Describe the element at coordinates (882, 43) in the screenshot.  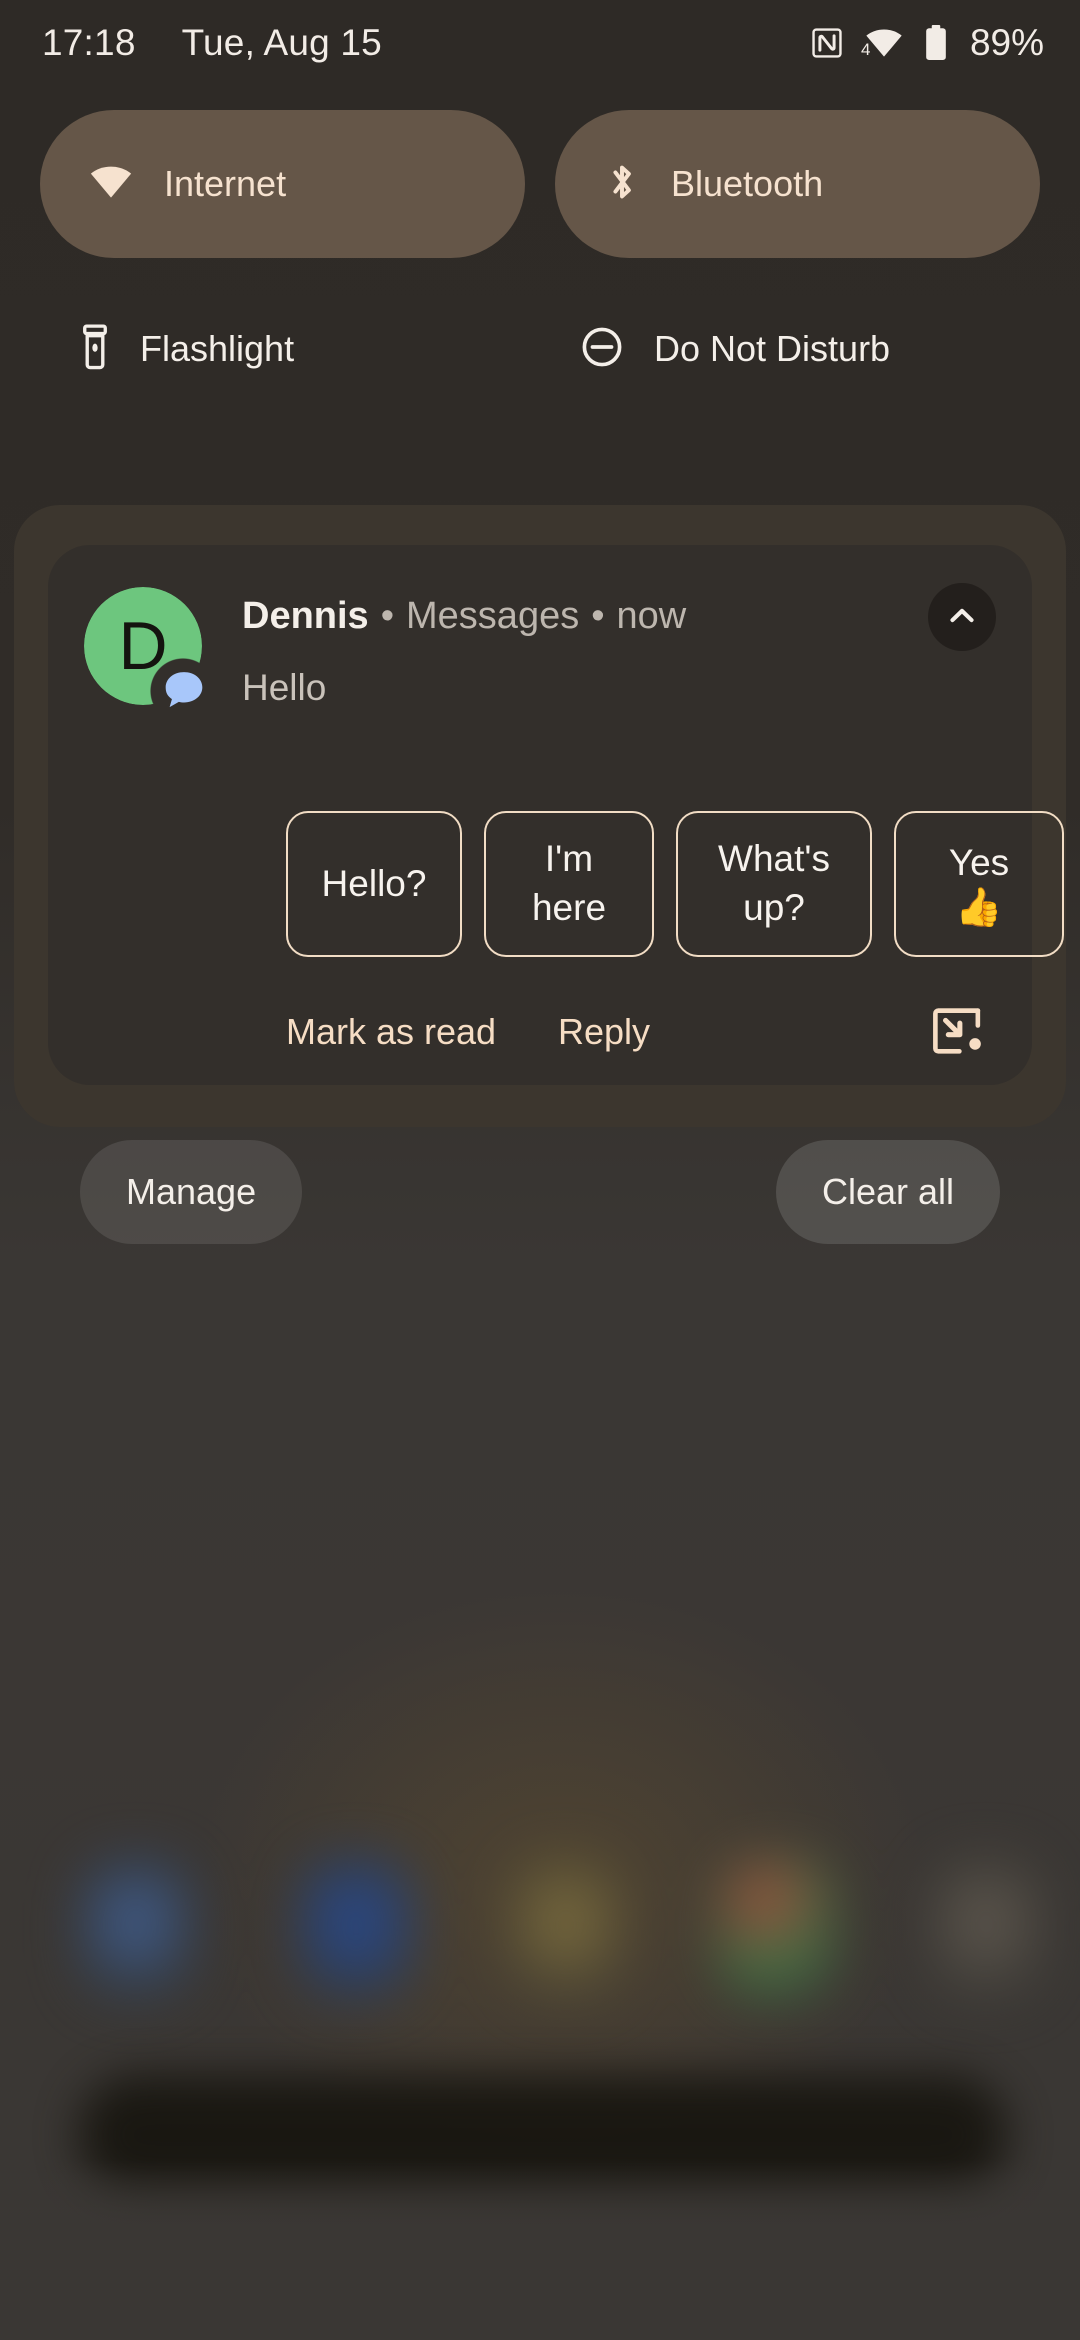
I see `wifi-icon: 4` at that location.